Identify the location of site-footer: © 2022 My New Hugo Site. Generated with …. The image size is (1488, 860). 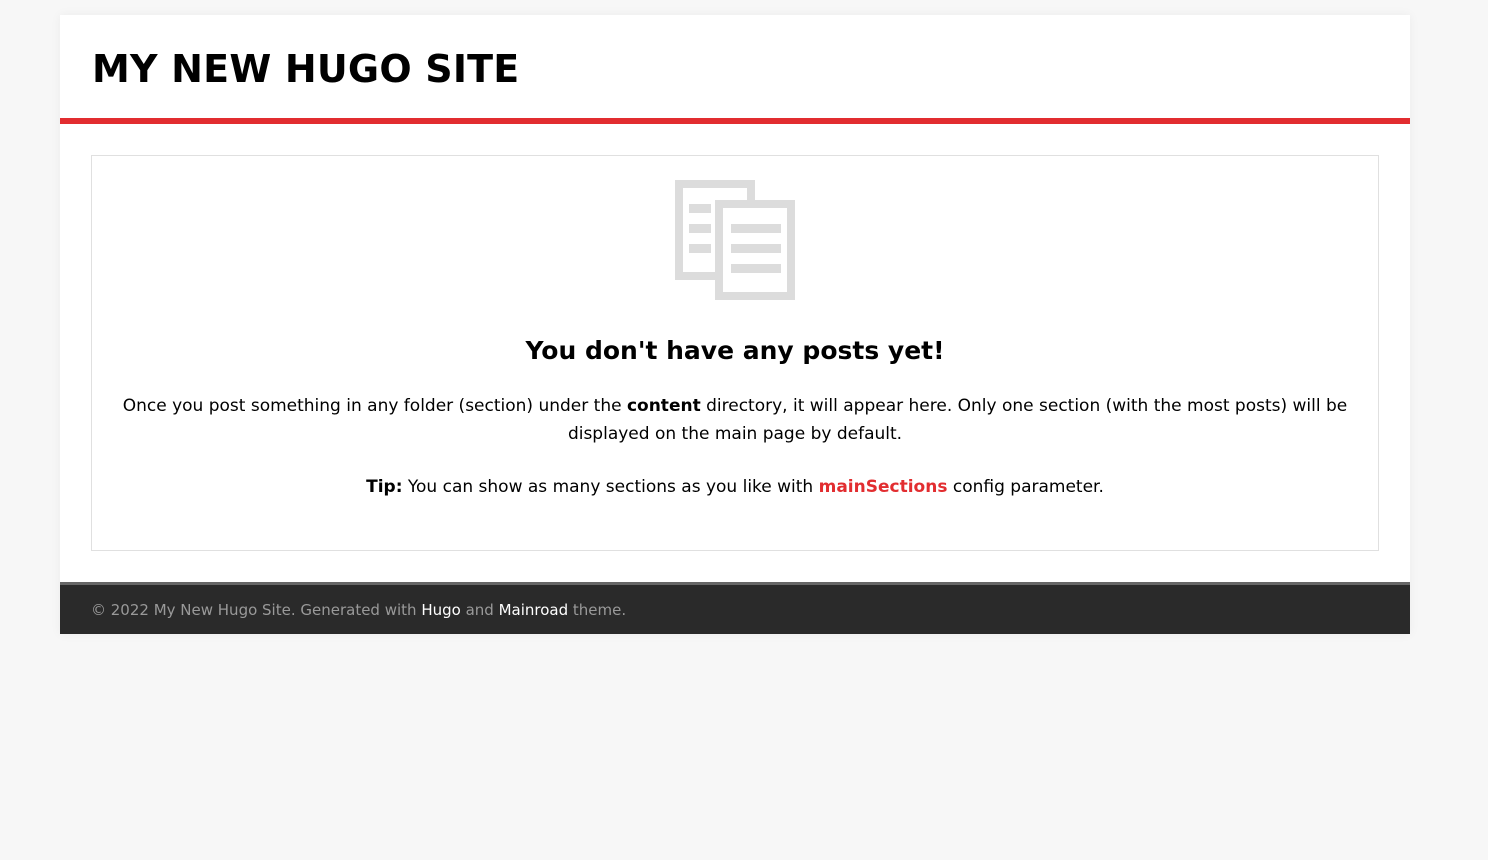
(735, 608).